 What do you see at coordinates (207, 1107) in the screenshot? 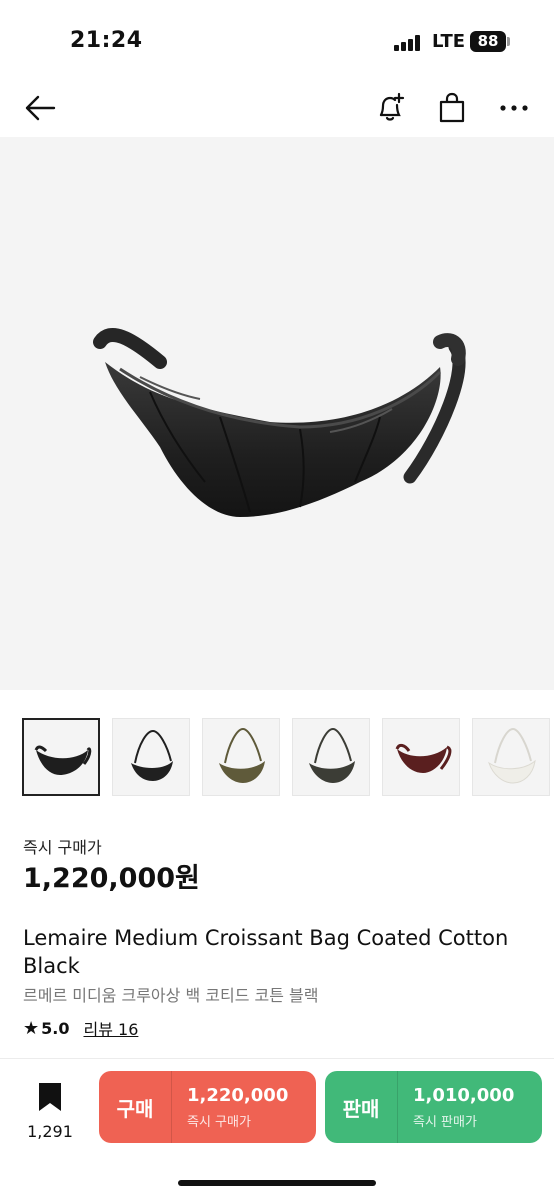
I see `buy-button: 구매 1,220,000 즉시 구매가` at bounding box center [207, 1107].